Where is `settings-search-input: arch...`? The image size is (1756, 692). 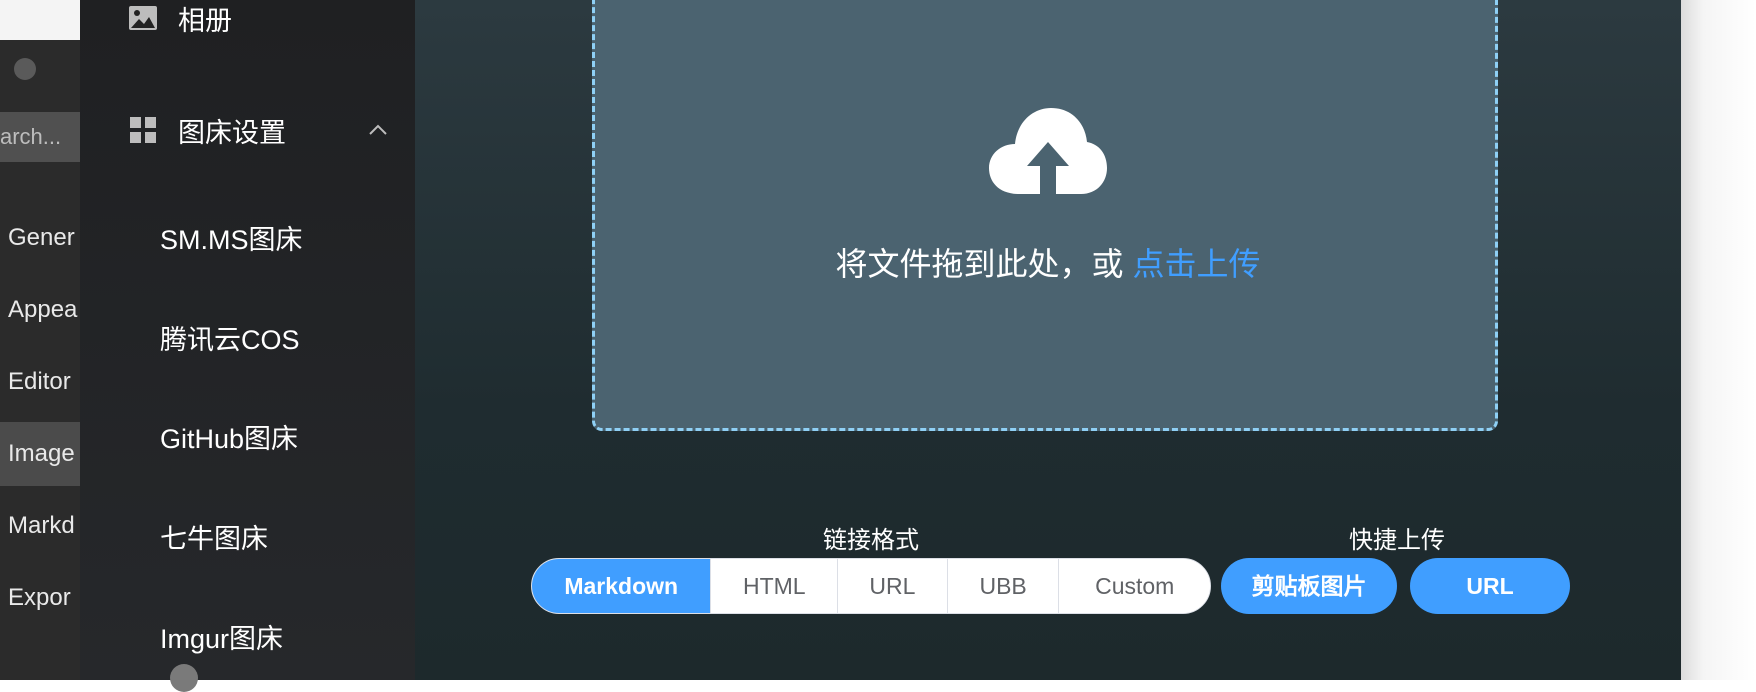 settings-search-input: arch... is located at coordinates (45, 137).